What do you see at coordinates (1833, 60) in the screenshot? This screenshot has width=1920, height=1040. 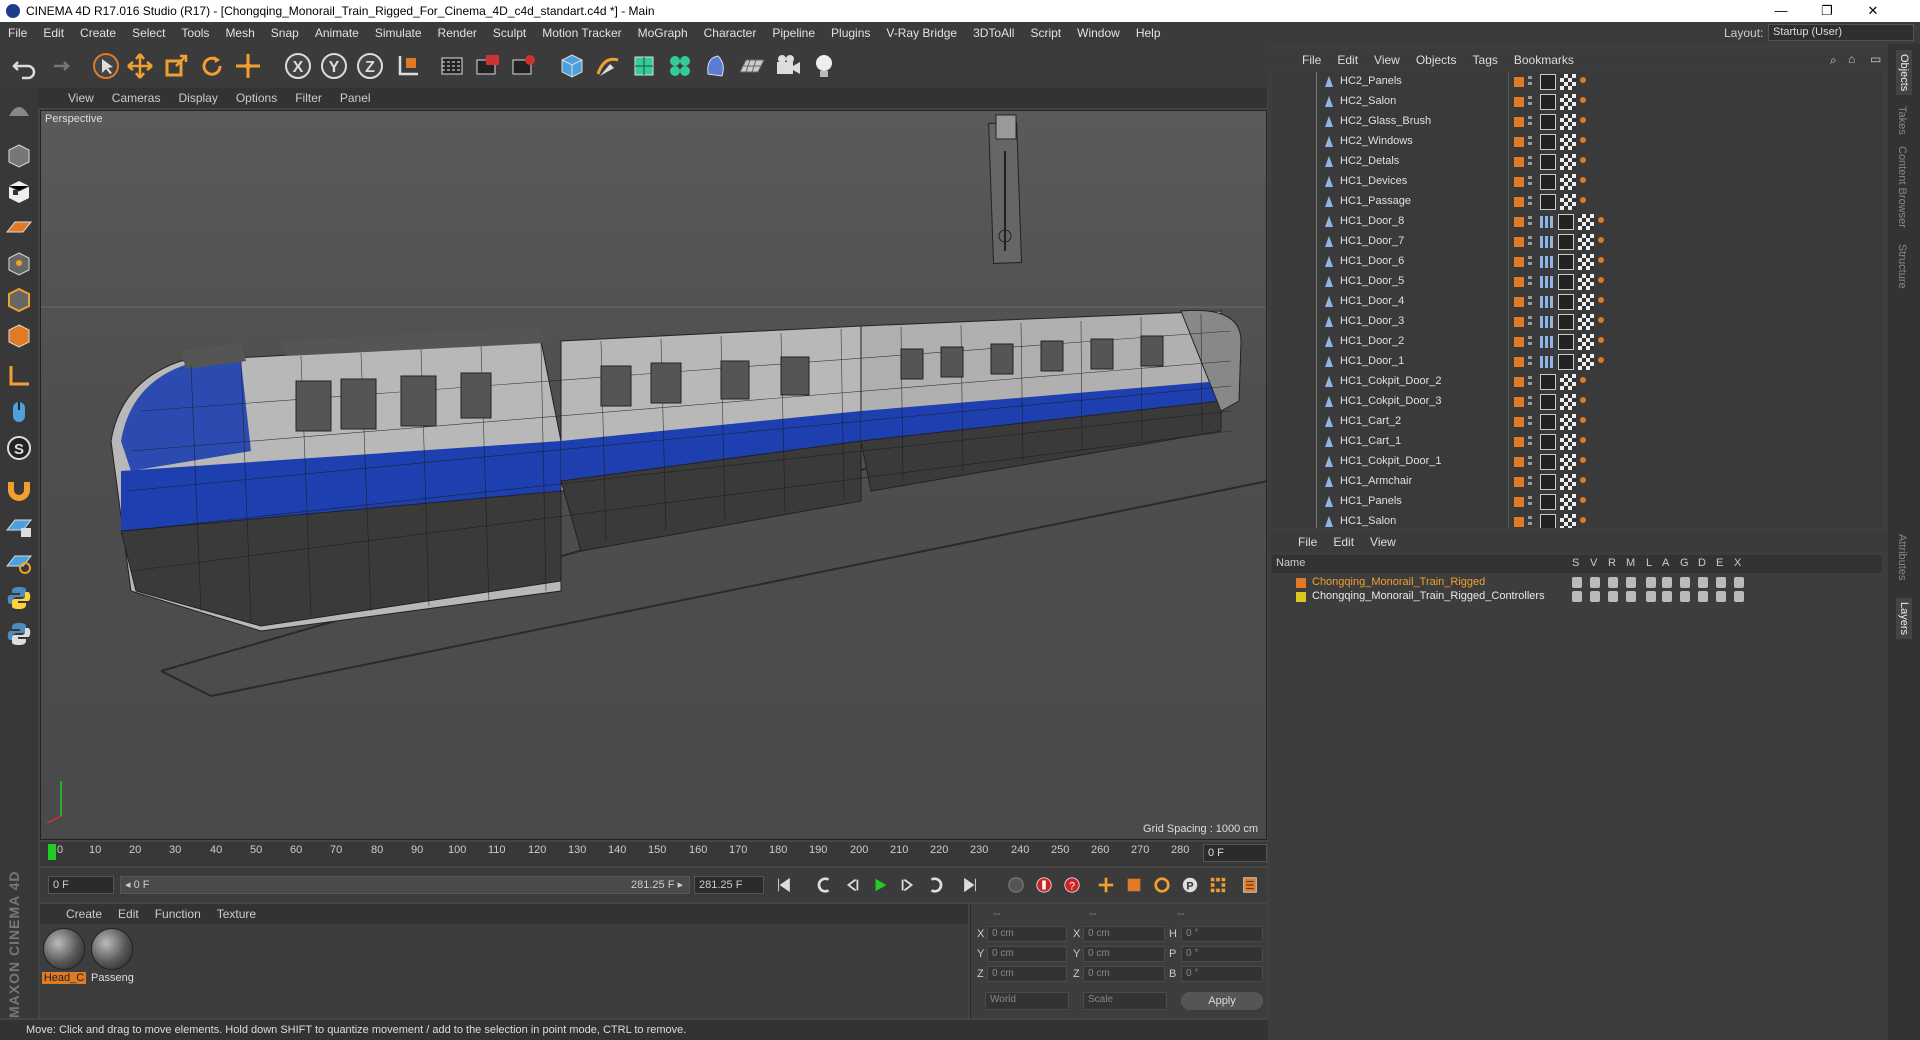 I see `search-icon: ⌕` at bounding box center [1833, 60].